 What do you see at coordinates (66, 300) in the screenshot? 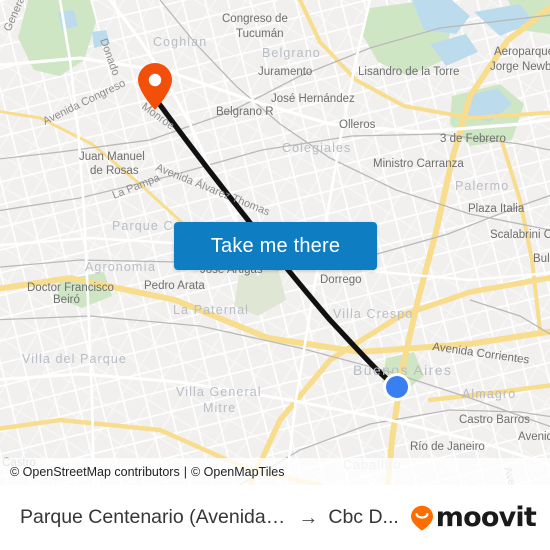
I see `map-label: Beiró` at bounding box center [66, 300].